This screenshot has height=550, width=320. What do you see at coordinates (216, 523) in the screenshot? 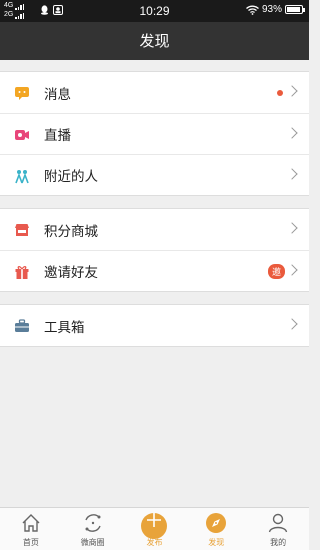
I see `compass-icon` at bounding box center [216, 523].